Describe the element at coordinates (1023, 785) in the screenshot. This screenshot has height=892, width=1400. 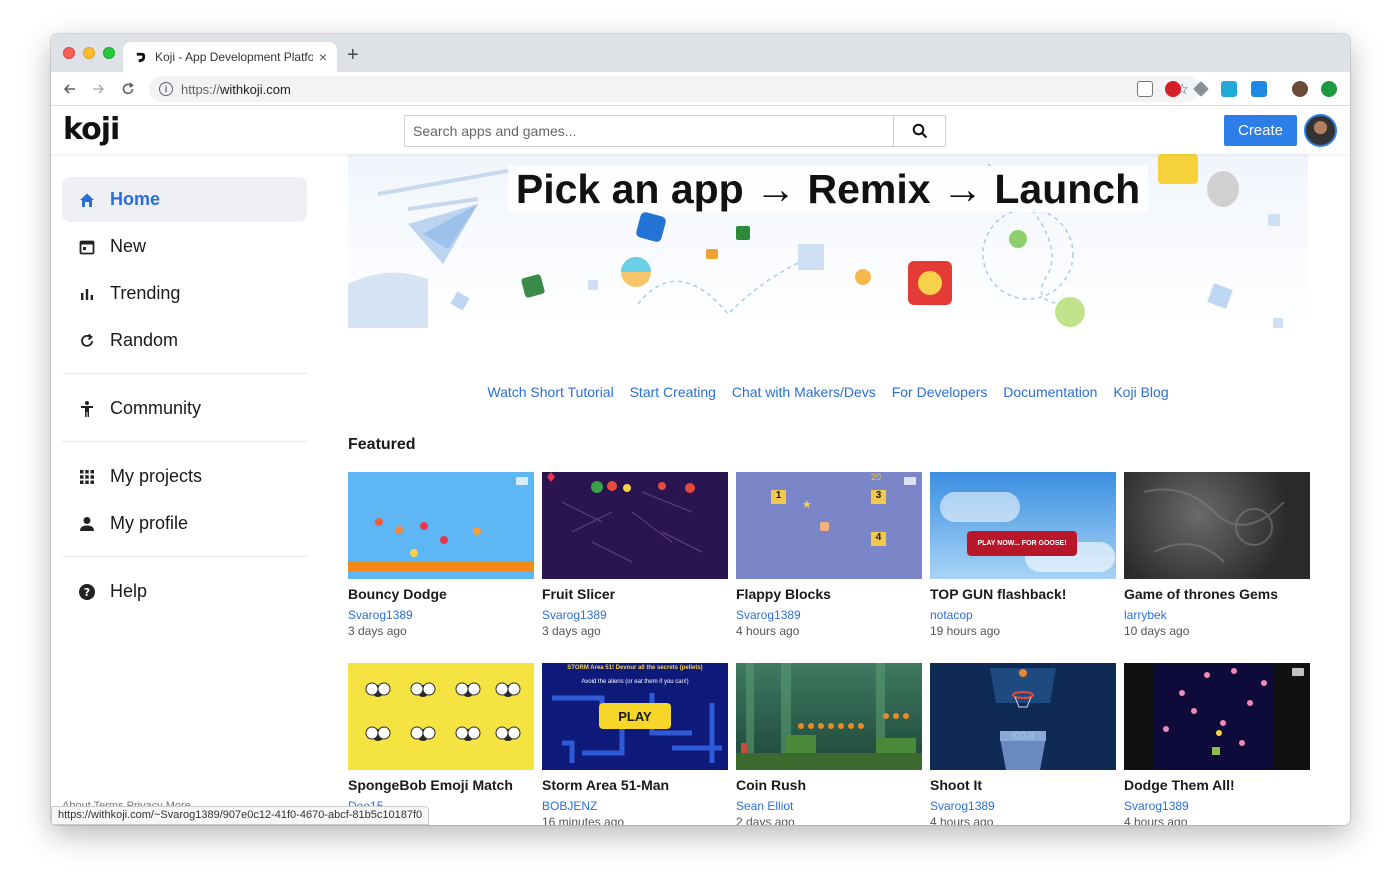
I see `app-title: Shoot It` at that location.